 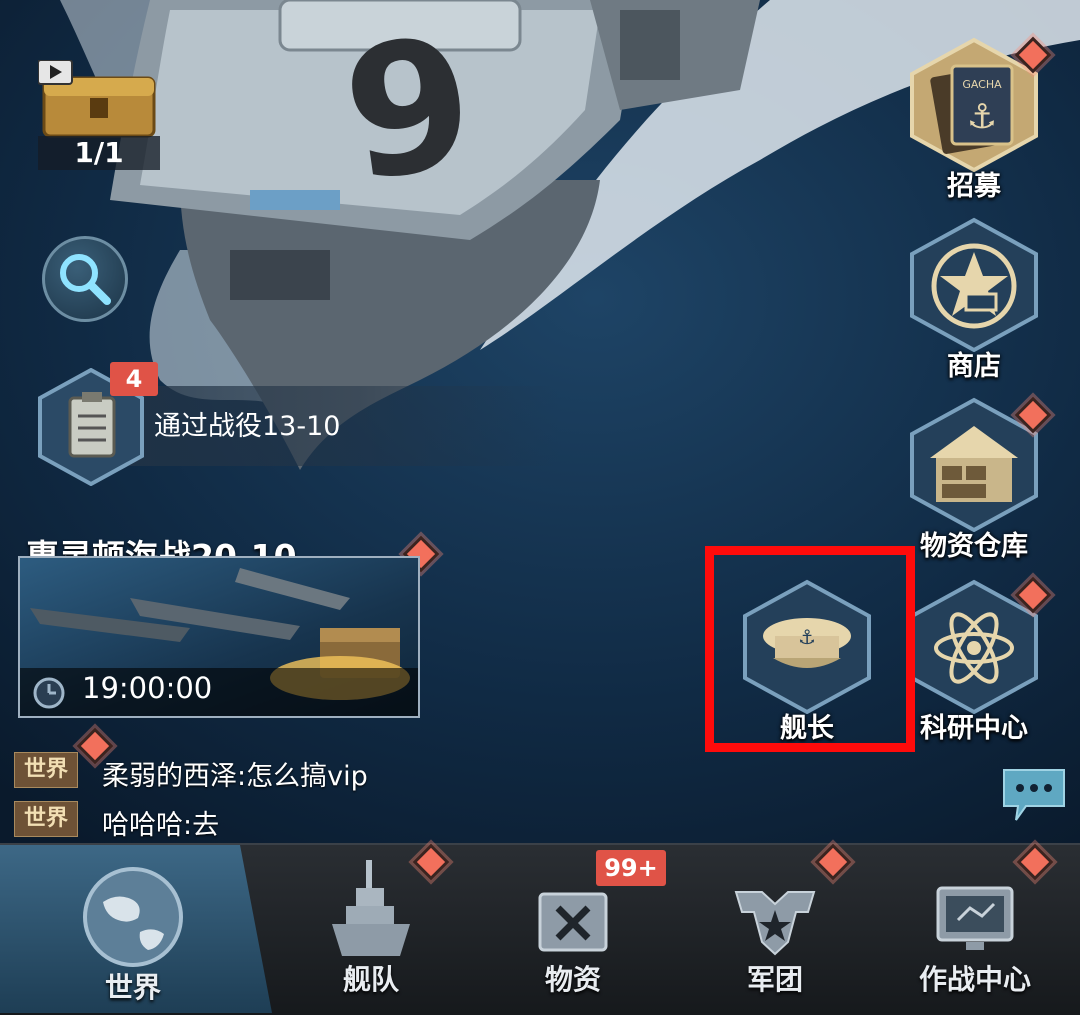 What do you see at coordinates (134, 379) in the screenshot?
I see `task-count-badge: 4` at bounding box center [134, 379].